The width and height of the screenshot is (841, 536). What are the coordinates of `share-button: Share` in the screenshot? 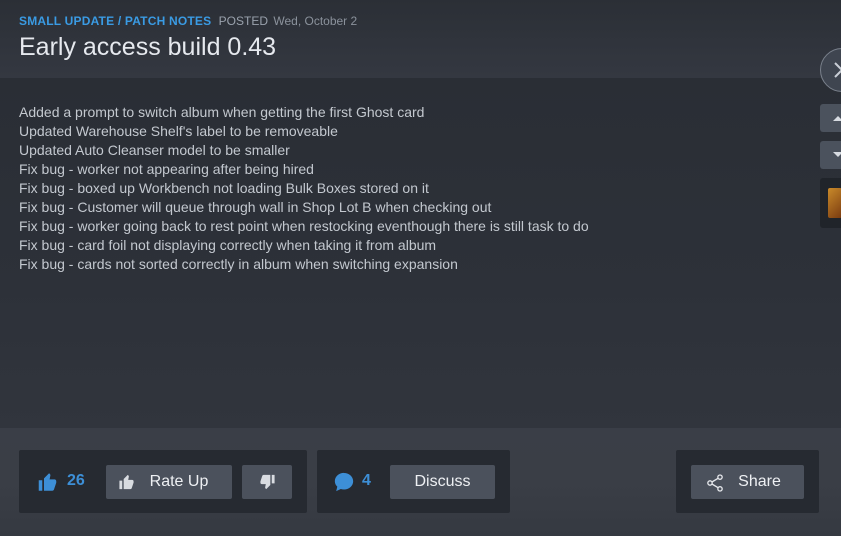 It's located at (747, 482).